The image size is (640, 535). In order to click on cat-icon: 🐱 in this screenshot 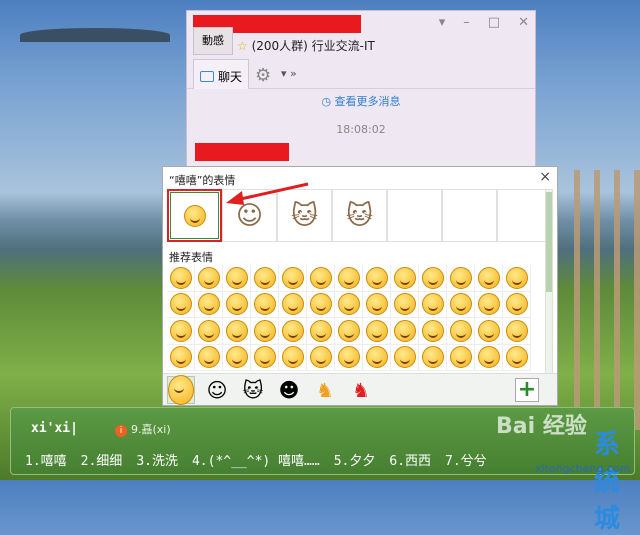, I will do `click(253, 389)`.